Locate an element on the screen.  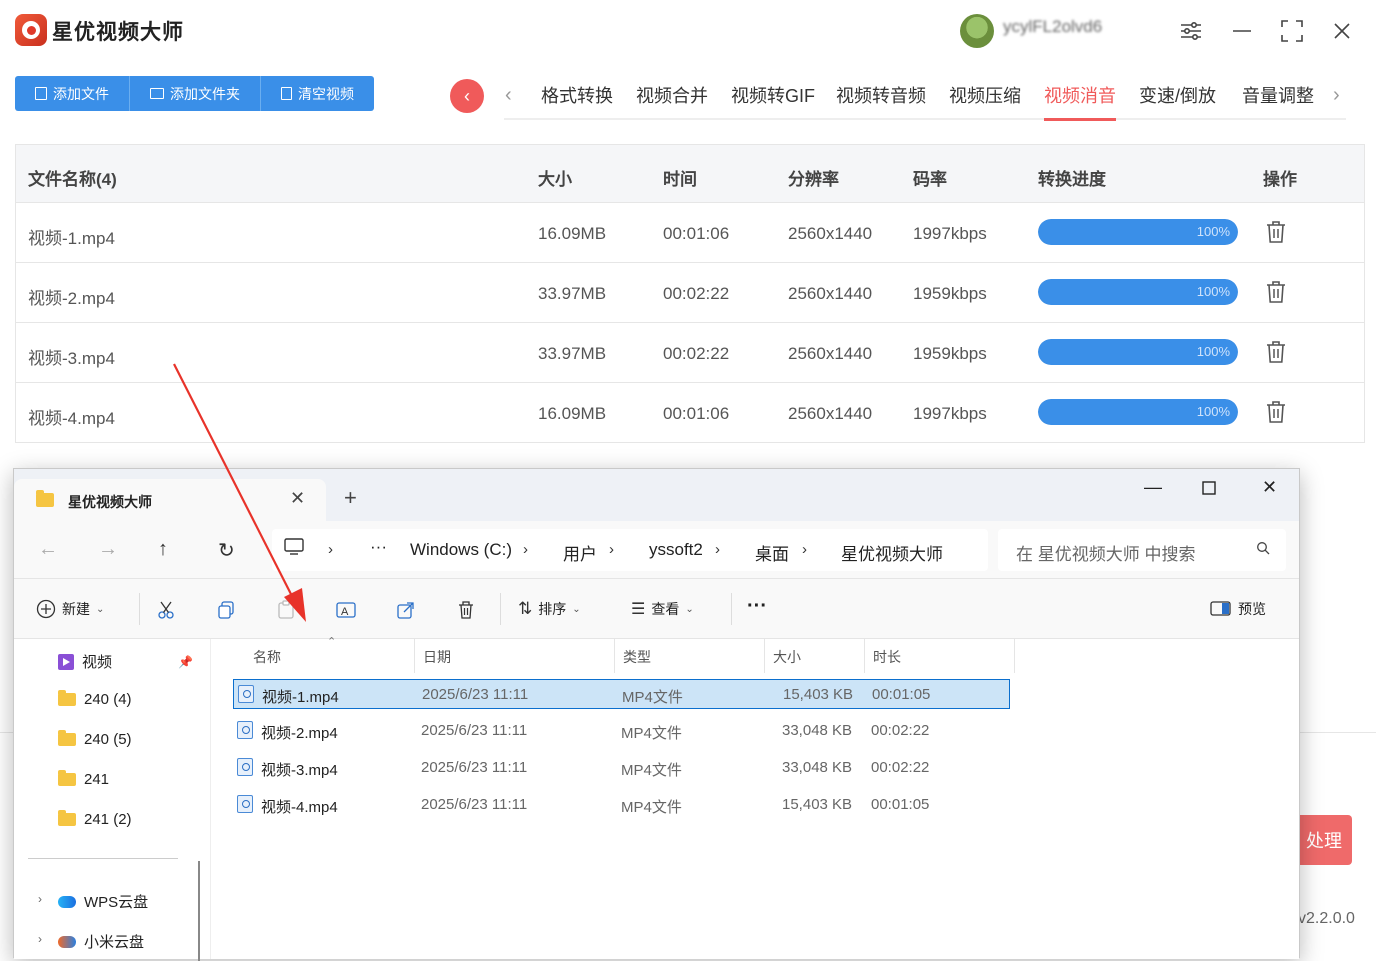
paste-icon is located at coordinates (286, 610).